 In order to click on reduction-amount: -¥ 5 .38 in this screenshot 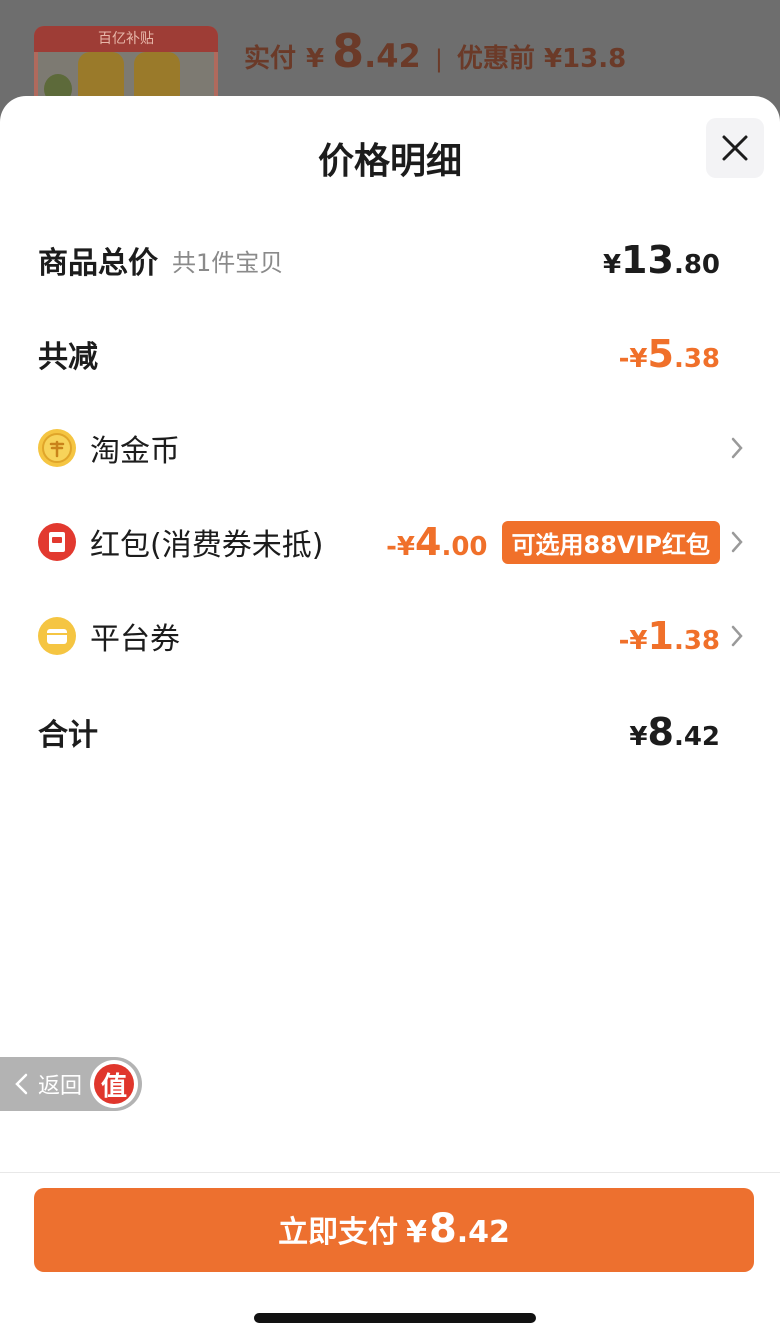, I will do `click(669, 354)`.